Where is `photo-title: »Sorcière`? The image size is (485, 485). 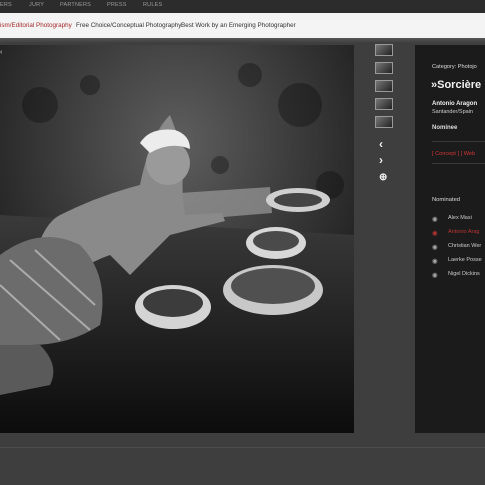 photo-title: »Sorcière is located at coordinates (456, 85).